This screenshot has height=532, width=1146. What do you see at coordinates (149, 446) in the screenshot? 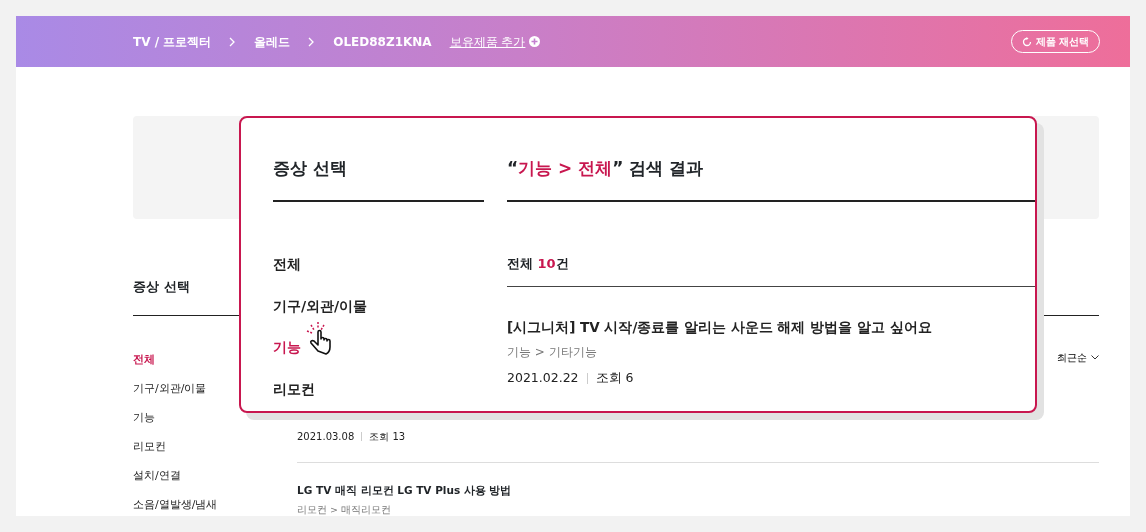
I see `sidebar-item: 리모컨` at bounding box center [149, 446].